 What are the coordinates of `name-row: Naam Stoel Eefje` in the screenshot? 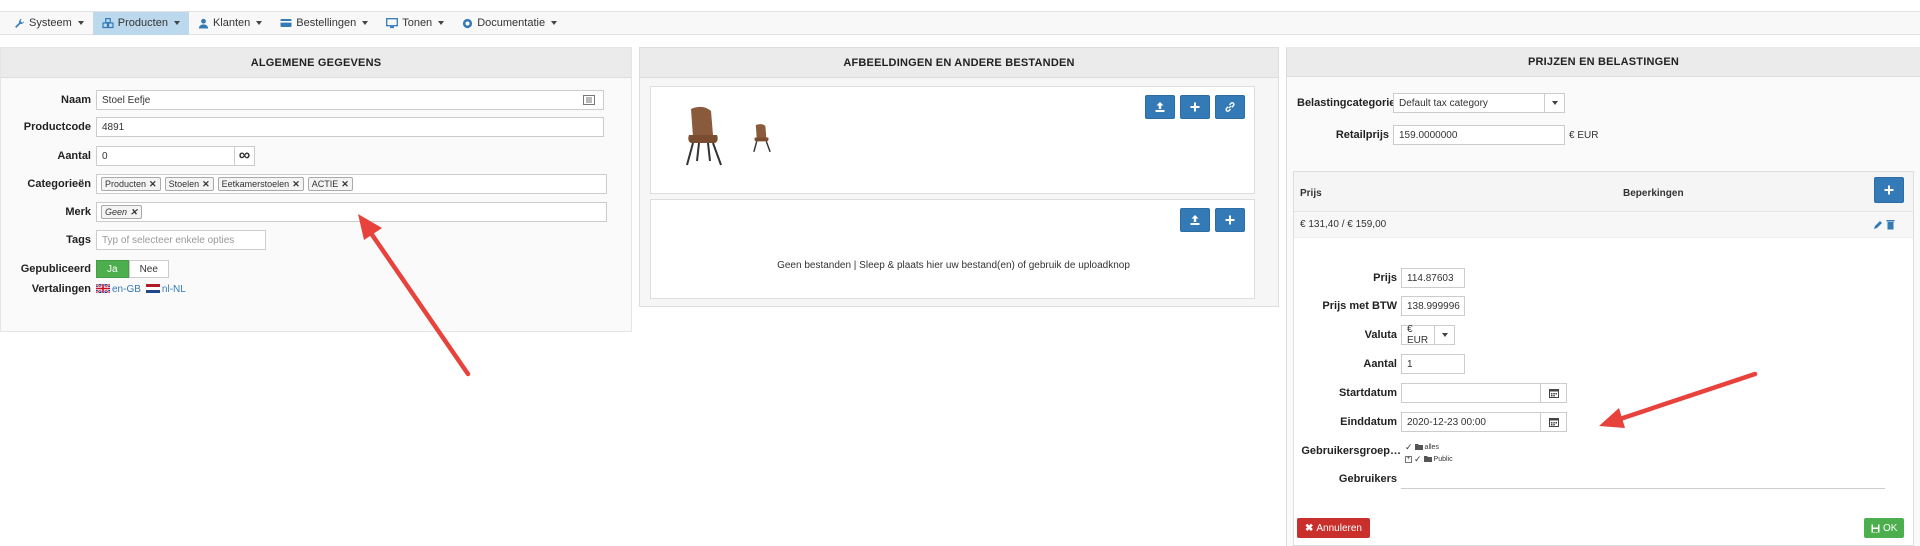 It's located at (302, 100).